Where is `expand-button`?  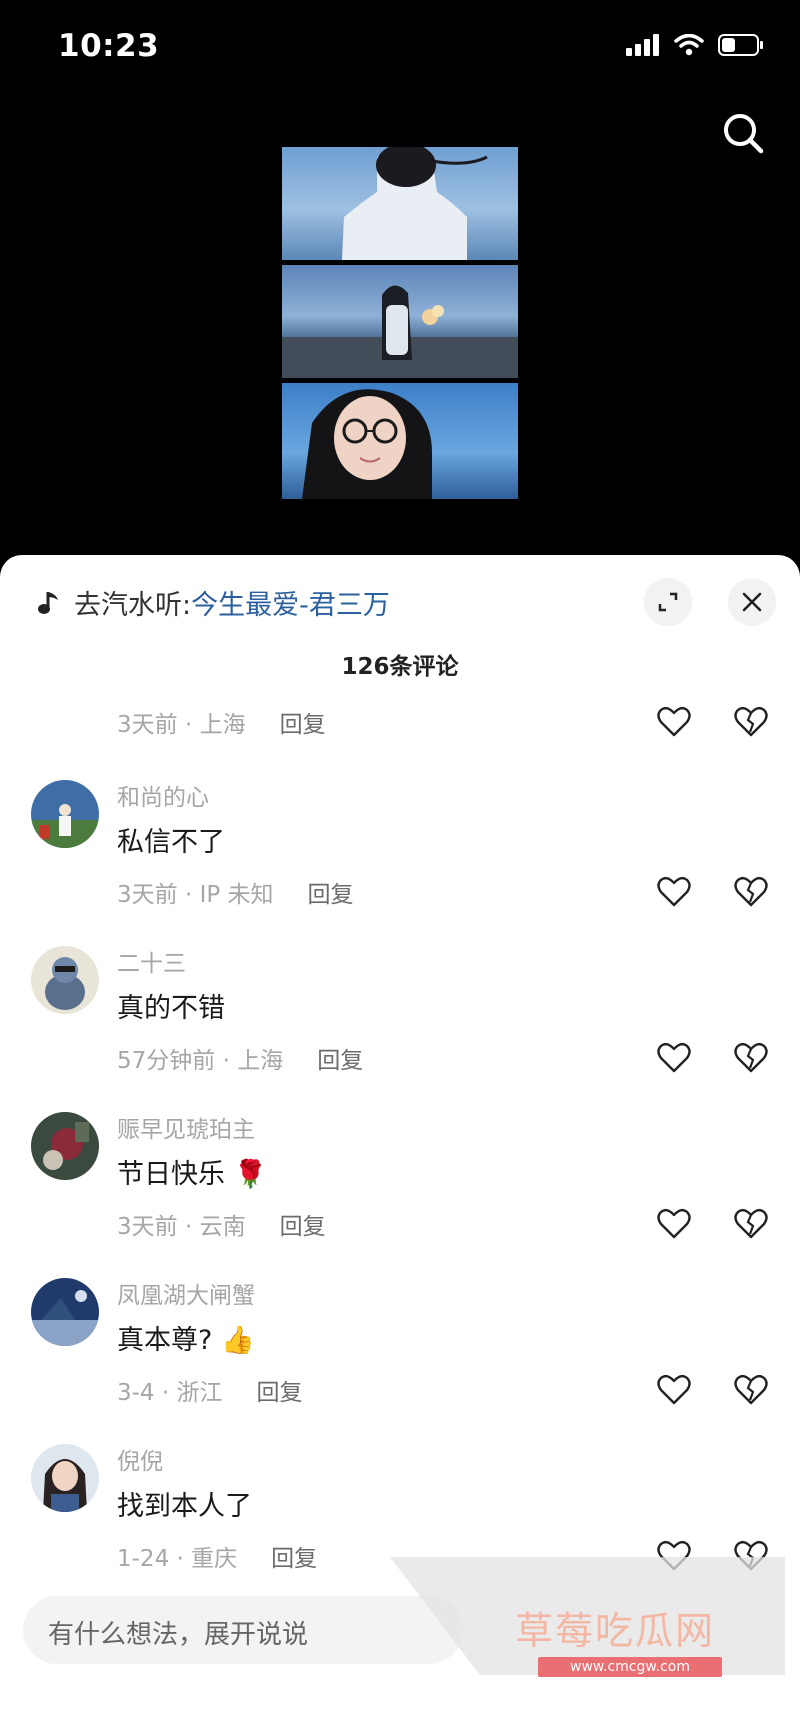 expand-button is located at coordinates (668, 602).